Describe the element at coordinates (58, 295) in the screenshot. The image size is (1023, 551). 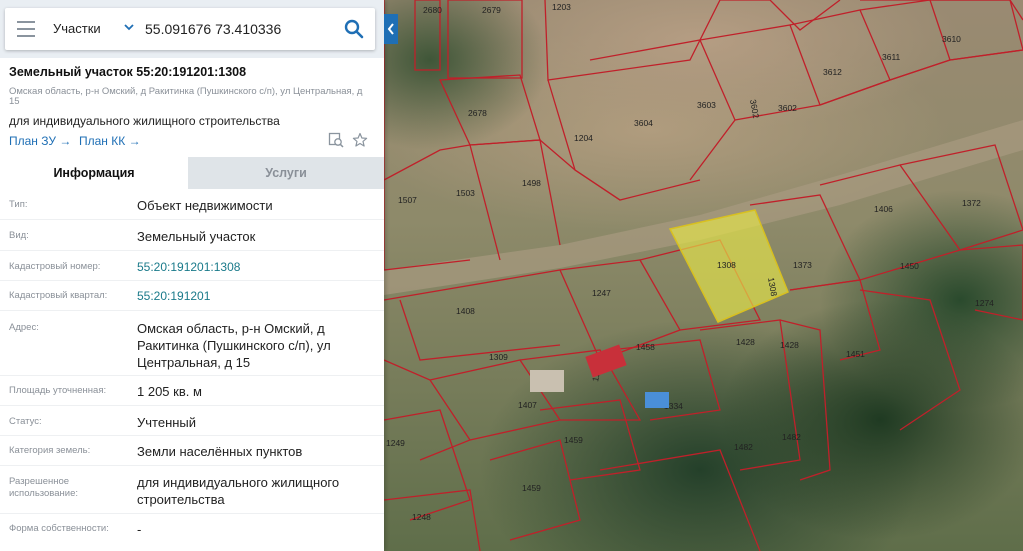
I see `info-label: Кадастровый квартал:` at that location.